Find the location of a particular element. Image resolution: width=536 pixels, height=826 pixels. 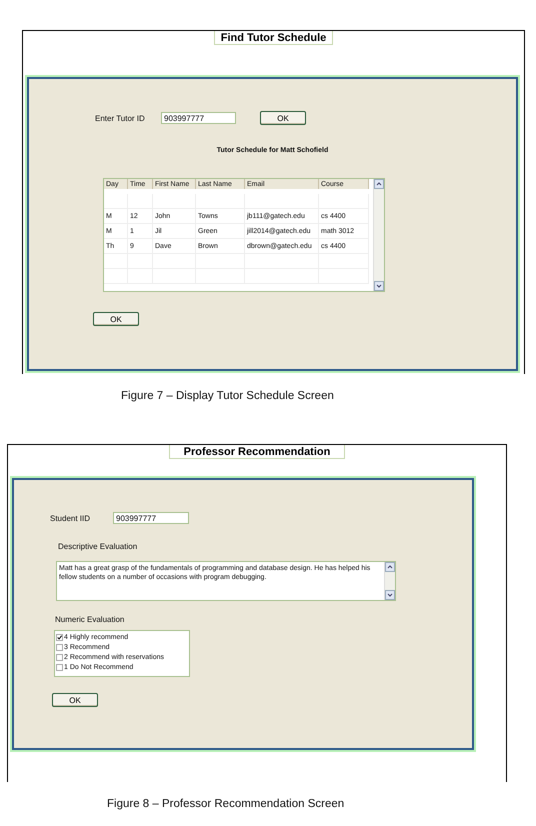

window-title: Professor Recommendation is located at coordinates (257, 452).